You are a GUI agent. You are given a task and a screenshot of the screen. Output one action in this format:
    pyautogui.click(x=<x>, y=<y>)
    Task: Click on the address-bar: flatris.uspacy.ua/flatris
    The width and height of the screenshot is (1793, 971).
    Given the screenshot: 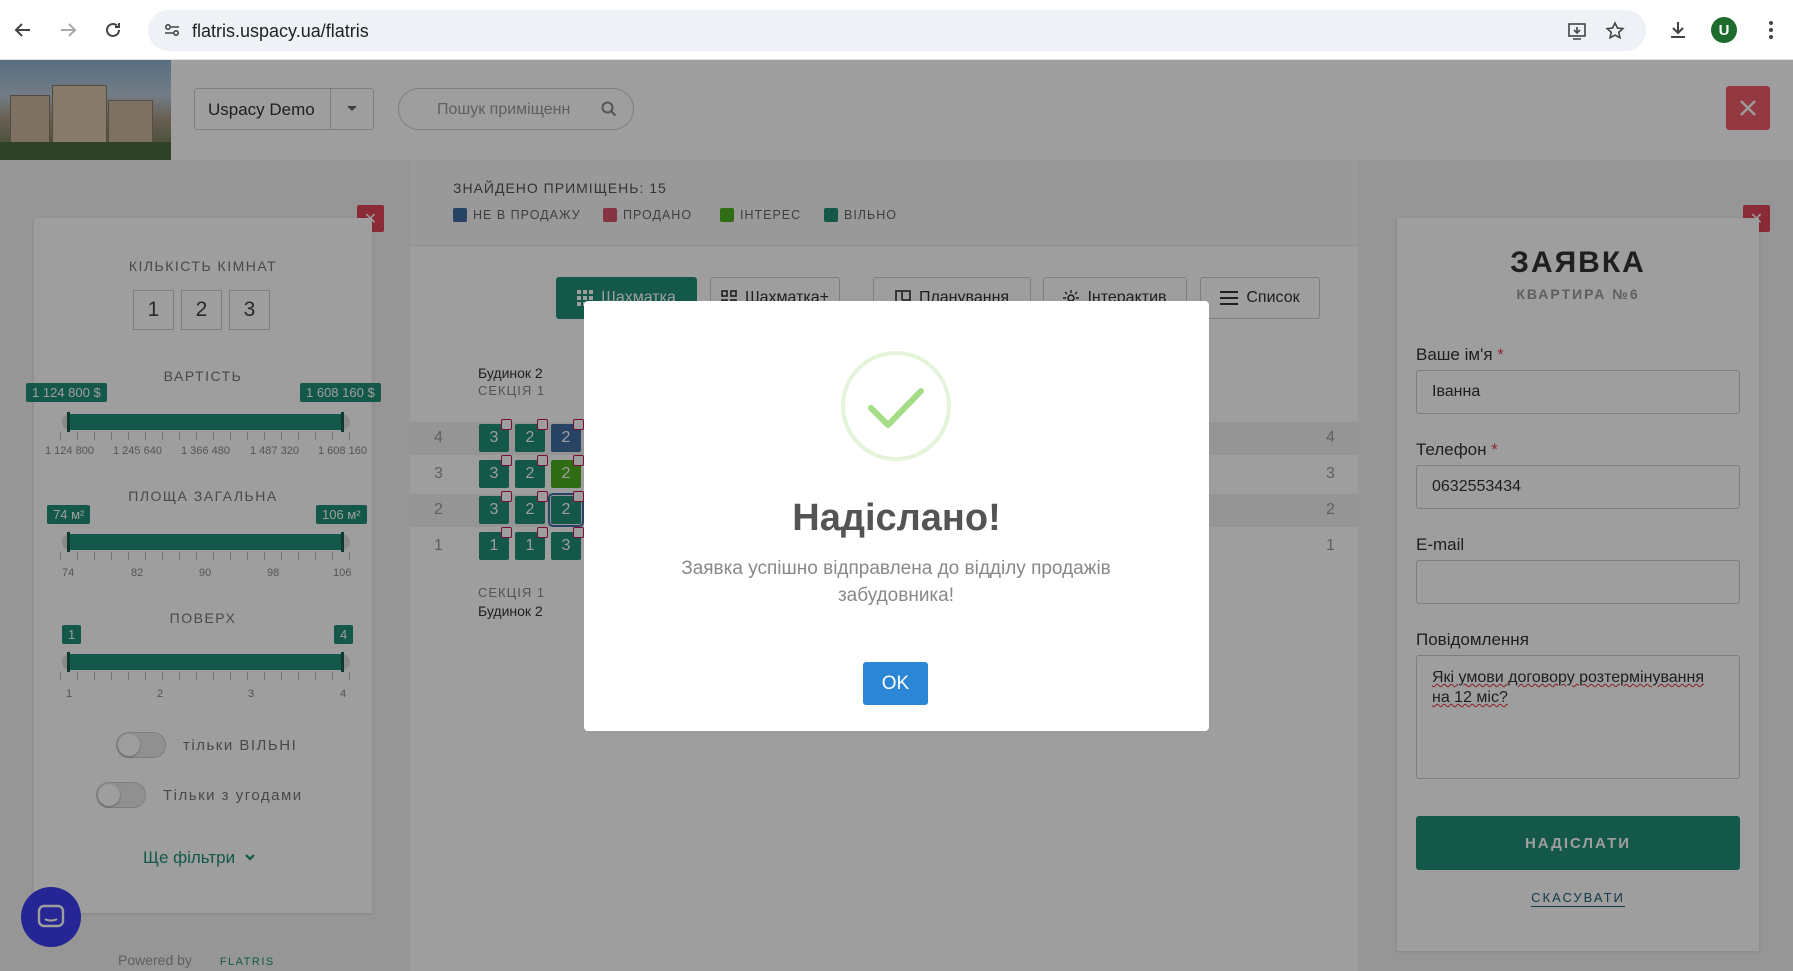 What is the action you would take?
    pyautogui.click(x=897, y=30)
    